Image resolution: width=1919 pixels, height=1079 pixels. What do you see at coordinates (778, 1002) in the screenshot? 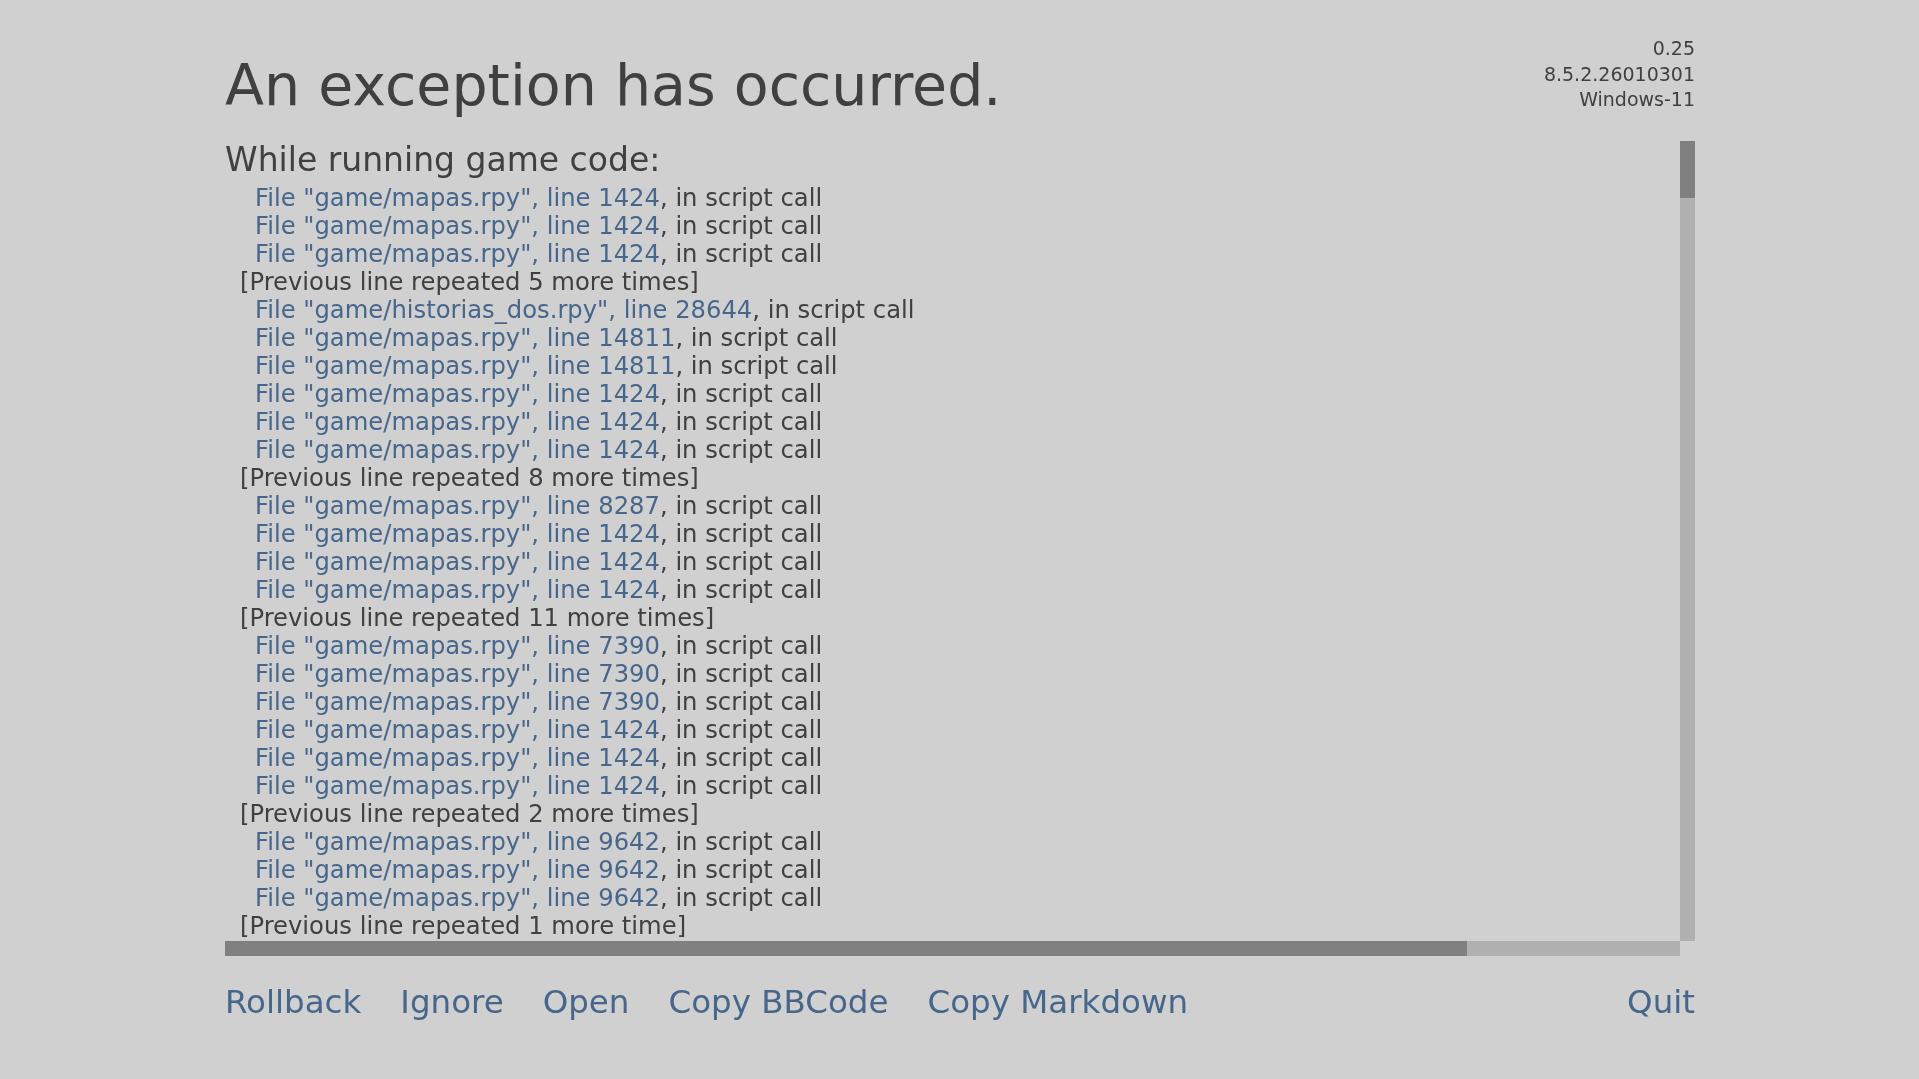
I see `copy-bbcode-button: Copy BBCode` at bounding box center [778, 1002].